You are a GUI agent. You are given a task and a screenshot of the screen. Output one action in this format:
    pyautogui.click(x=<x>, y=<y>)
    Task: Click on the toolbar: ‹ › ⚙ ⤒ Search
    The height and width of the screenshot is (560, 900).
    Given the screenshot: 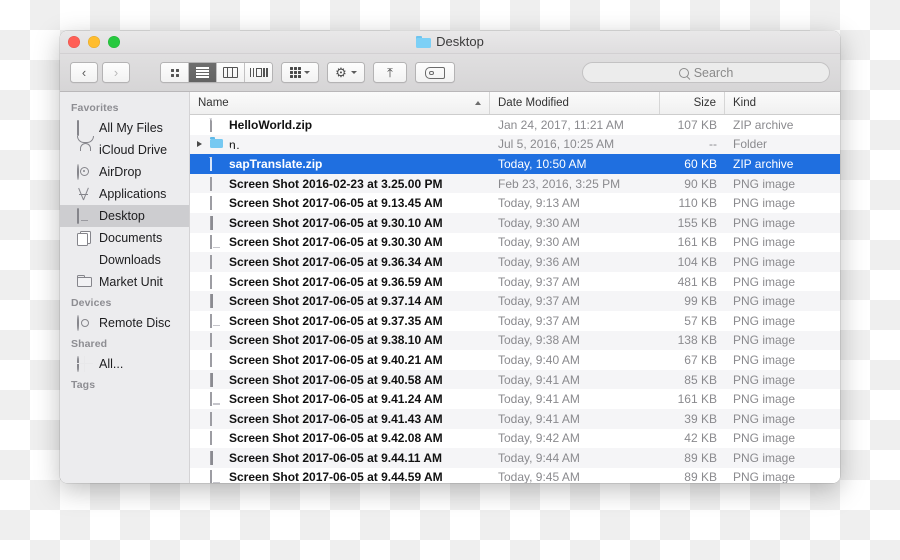 What is the action you would take?
    pyautogui.click(x=450, y=73)
    